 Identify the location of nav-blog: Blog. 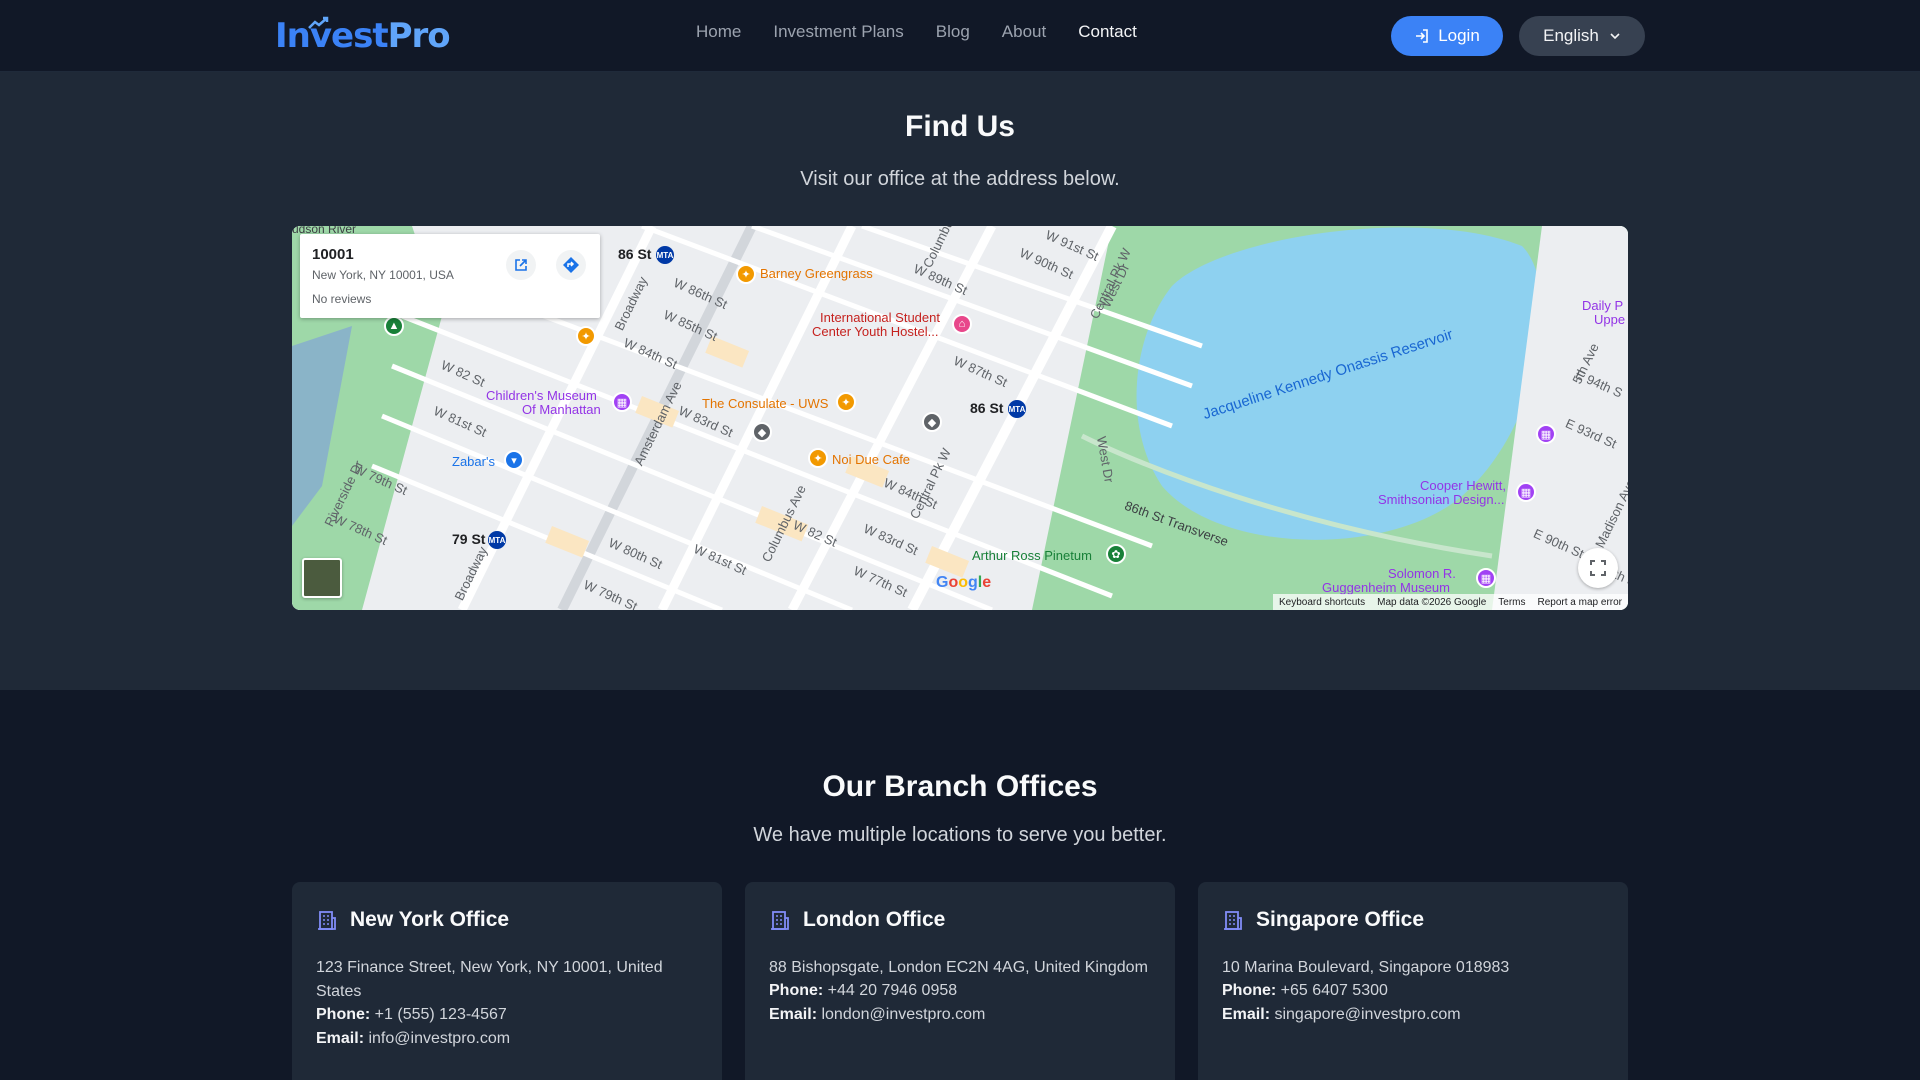
(953, 32).